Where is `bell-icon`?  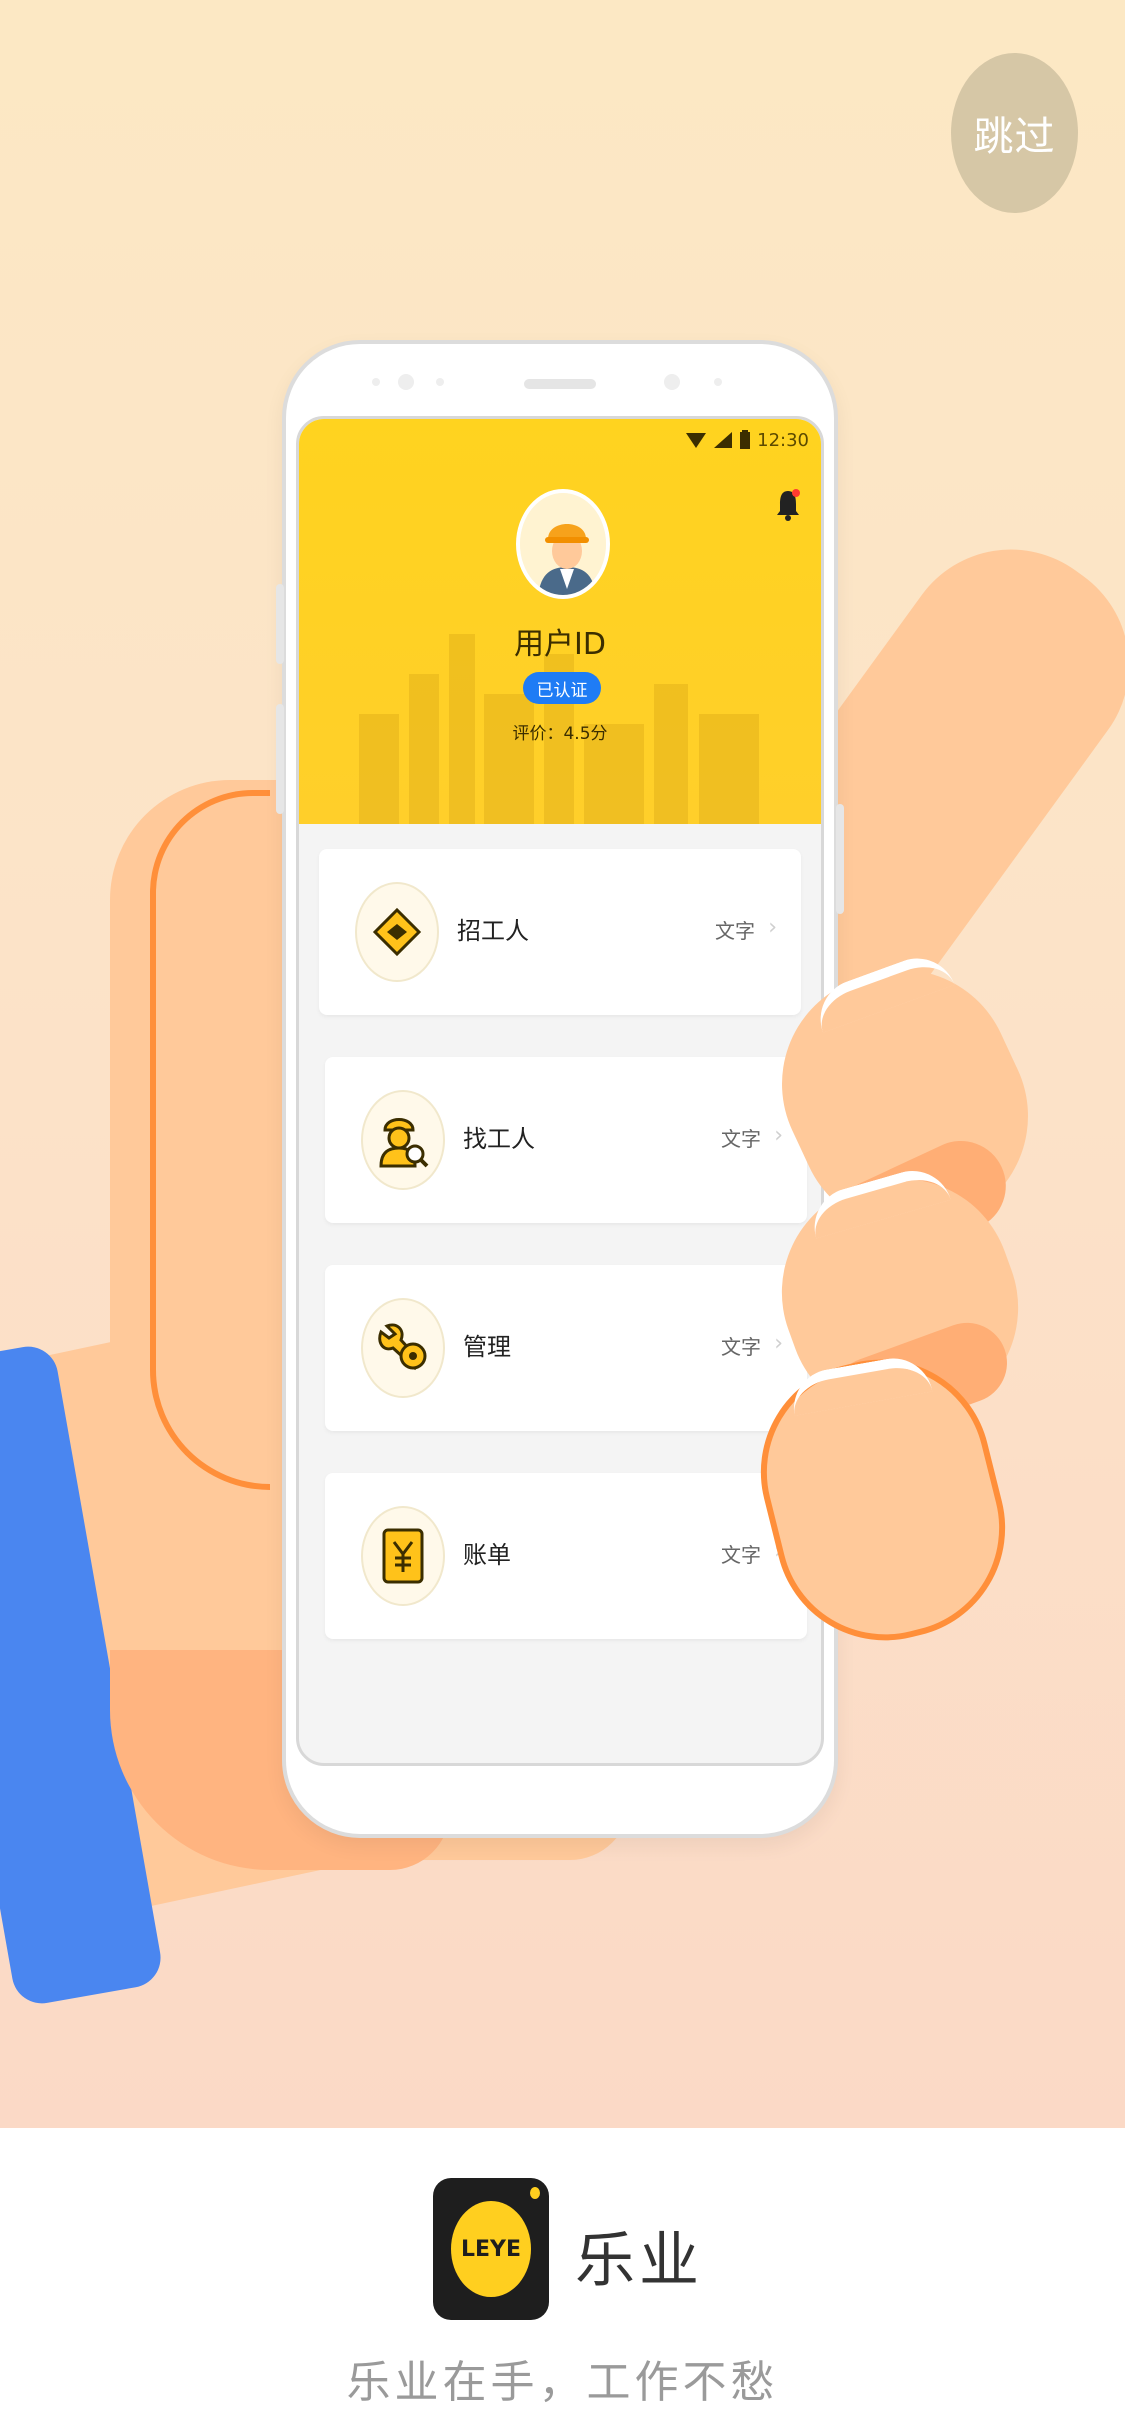 bell-icon is located at coordinates (788, 504).